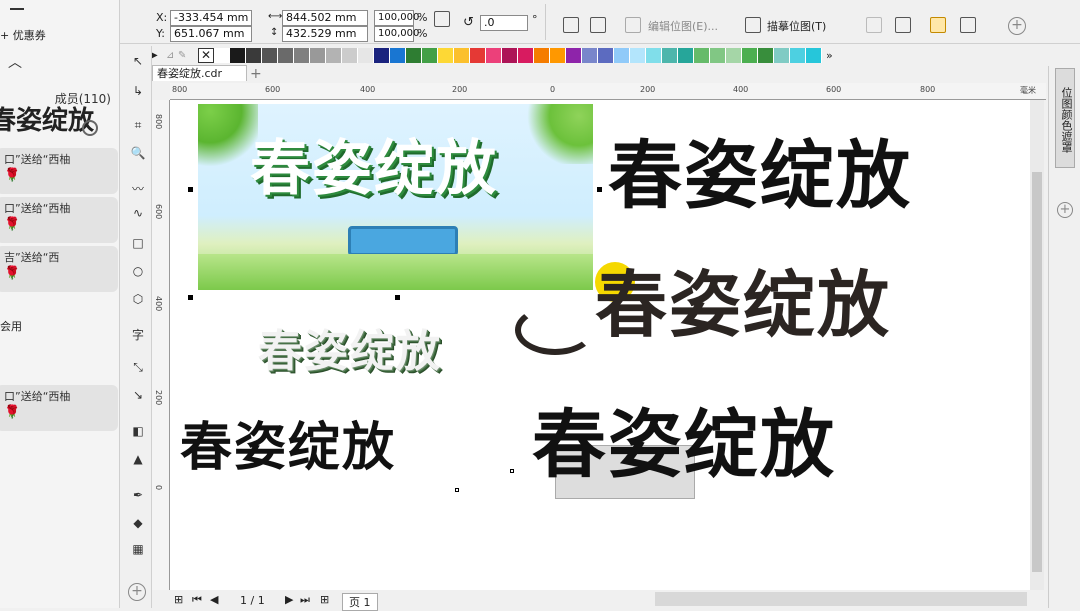 The height and width of the screenshot is (611, 1080). Describe the element at coordinates (598, 25) in the screenshot. I see `mirror-vertical-icon` at that location.